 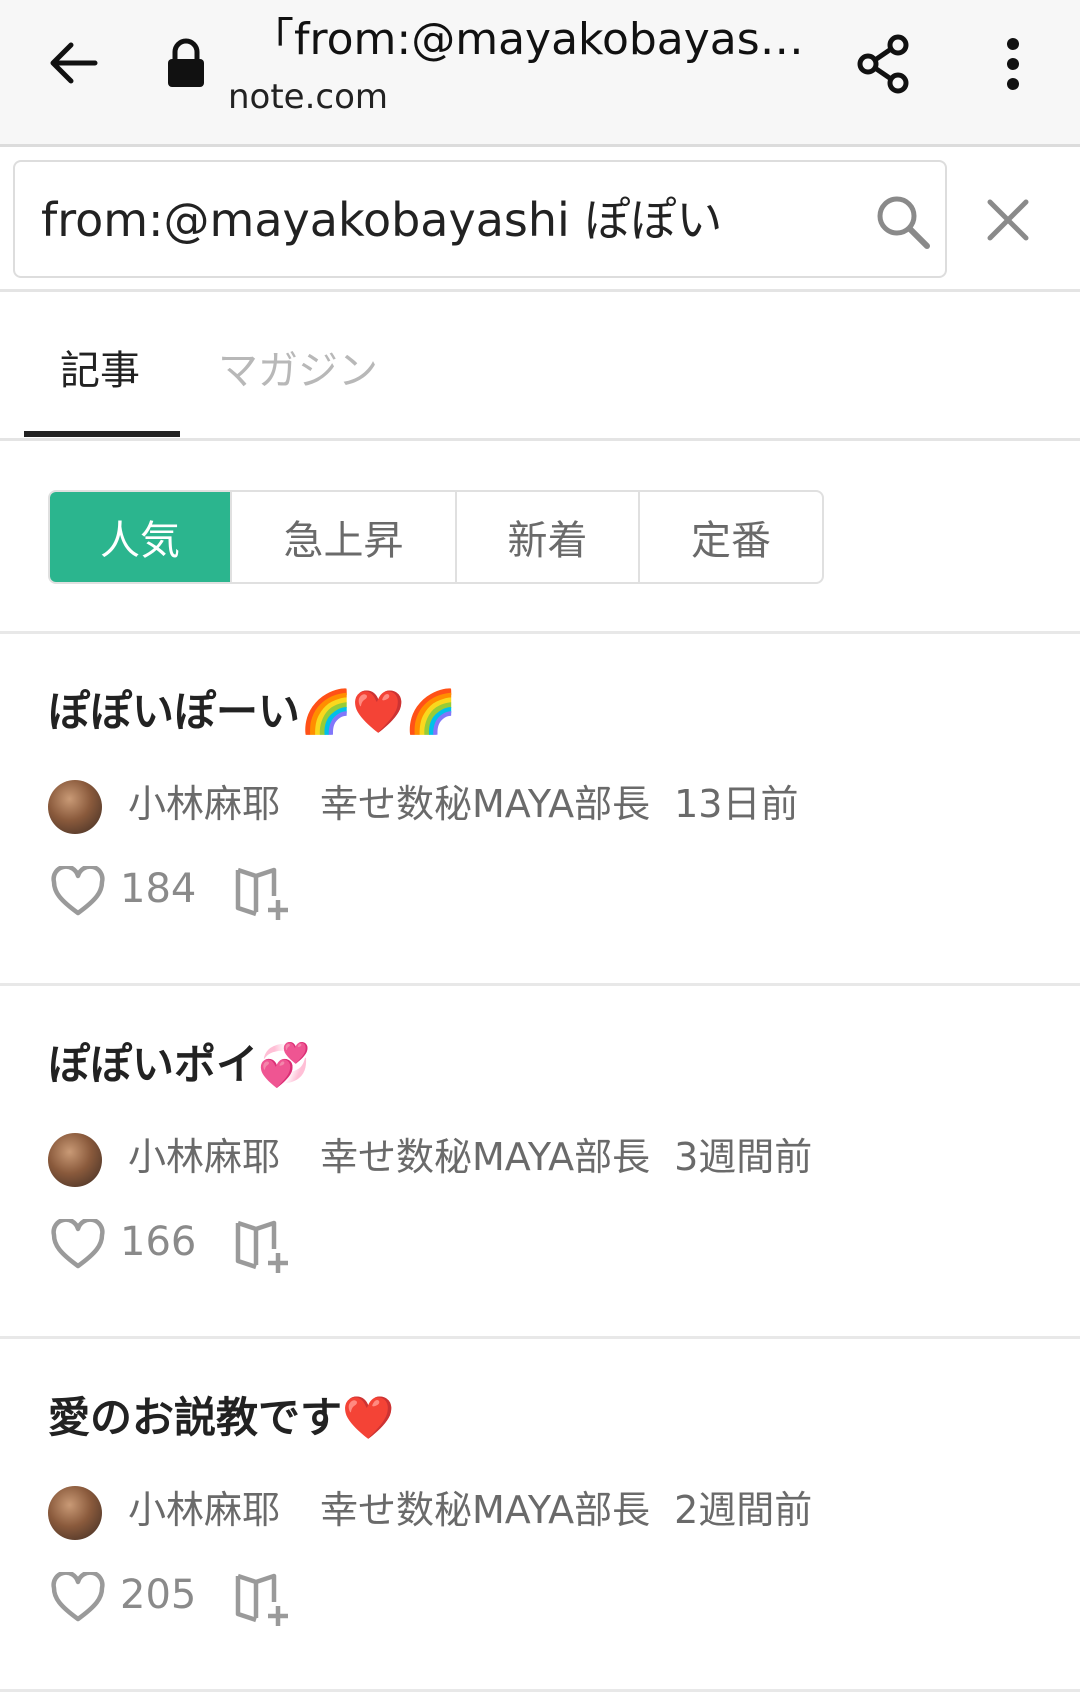 I want to click on share-button, so click(x=884, y=64).